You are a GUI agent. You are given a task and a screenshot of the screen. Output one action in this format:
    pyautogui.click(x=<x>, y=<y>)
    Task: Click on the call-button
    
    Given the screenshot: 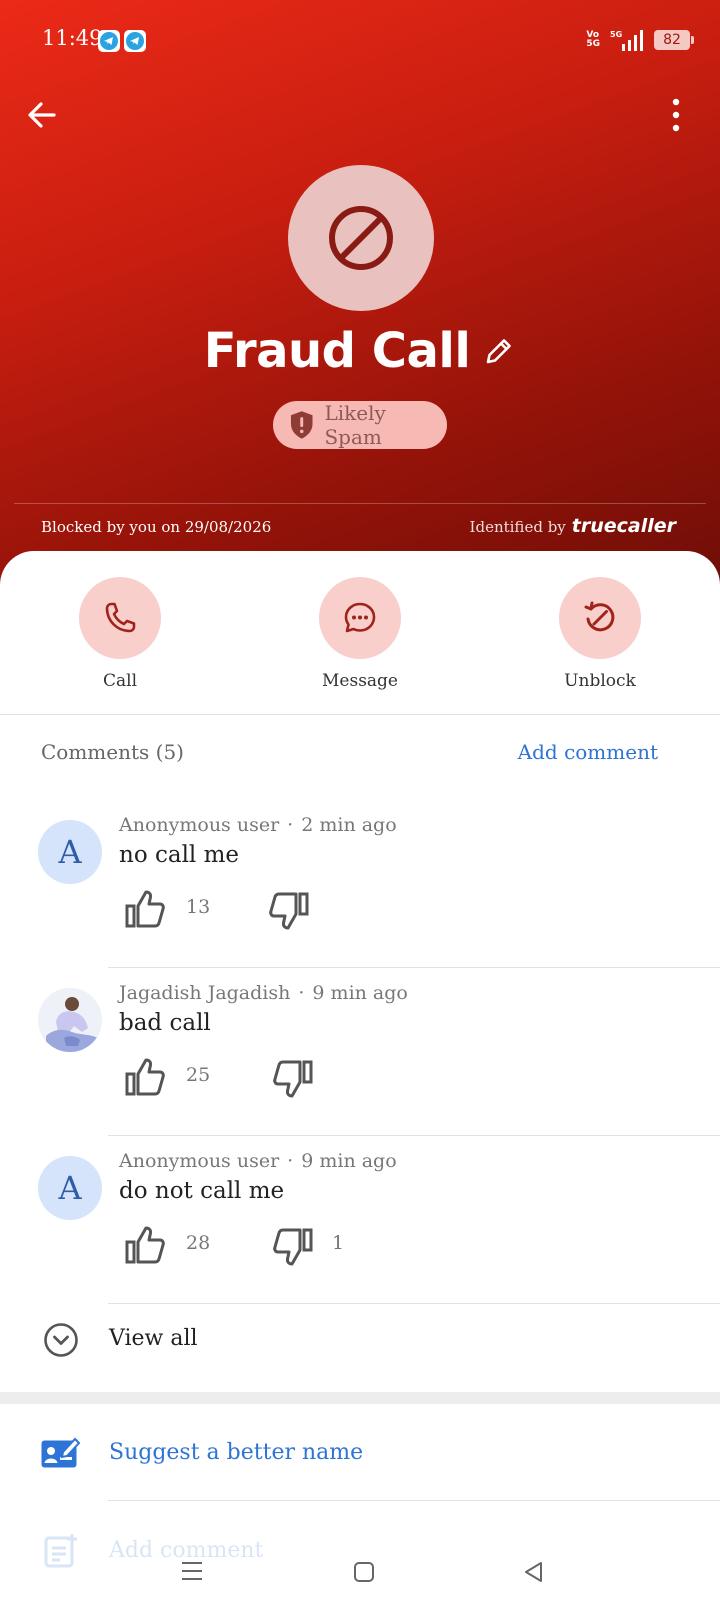 What is the action you would take?
    pyautogui.click(x=120, y=618)
    